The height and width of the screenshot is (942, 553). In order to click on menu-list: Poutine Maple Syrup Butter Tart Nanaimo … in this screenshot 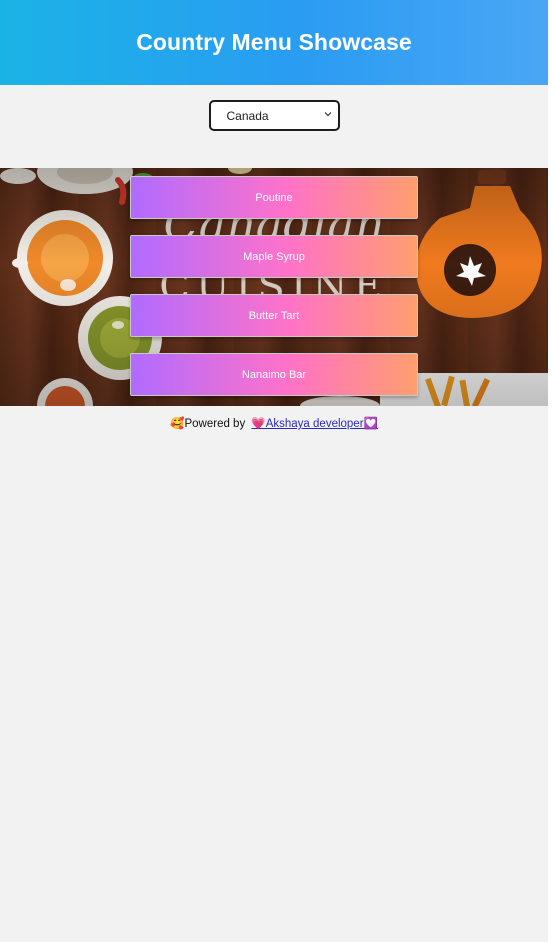, I will do `click(274, 291)`.